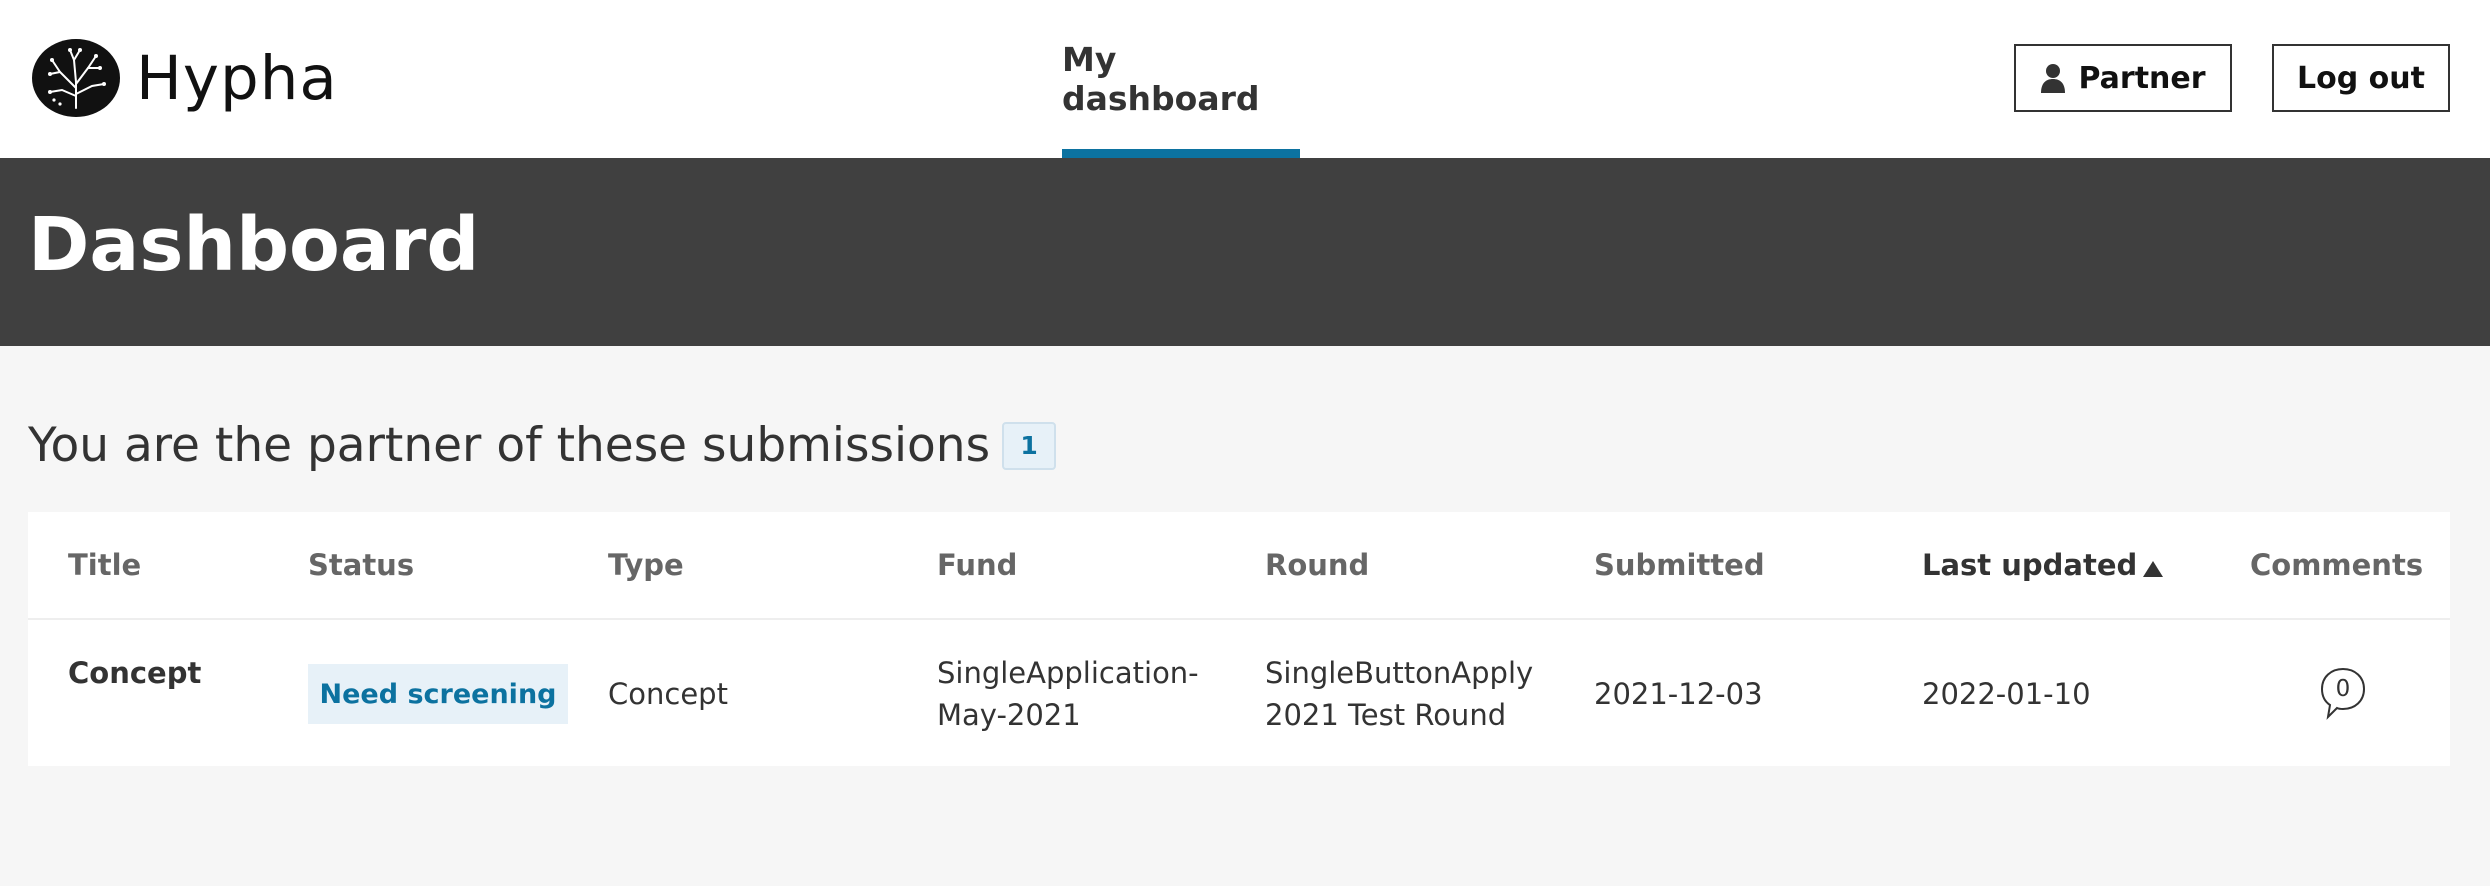  I want to click on comment-count: 0, so click(2343, 689).